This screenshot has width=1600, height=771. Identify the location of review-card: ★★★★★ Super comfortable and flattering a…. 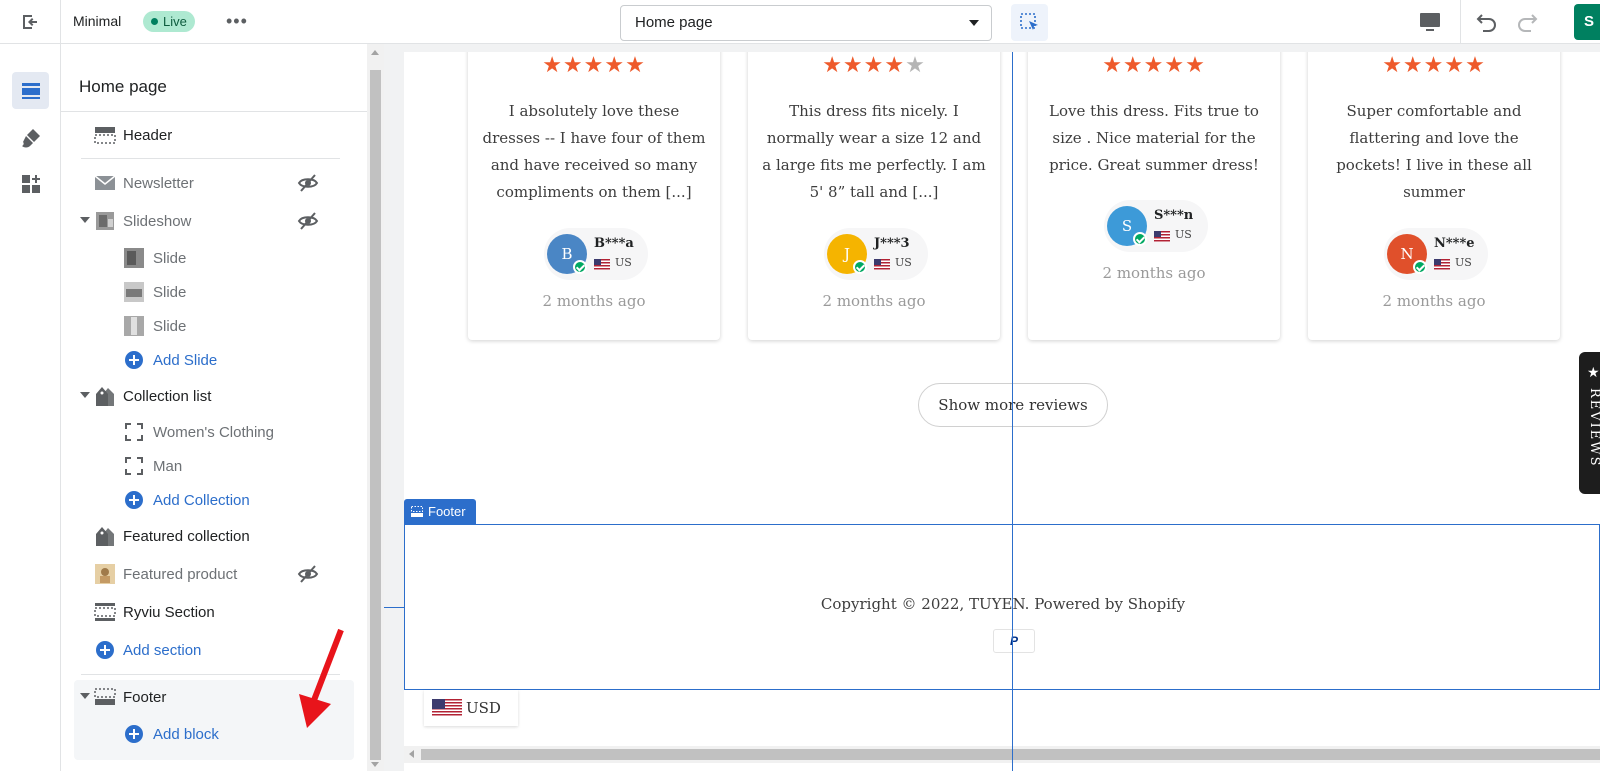
(1434, 196).